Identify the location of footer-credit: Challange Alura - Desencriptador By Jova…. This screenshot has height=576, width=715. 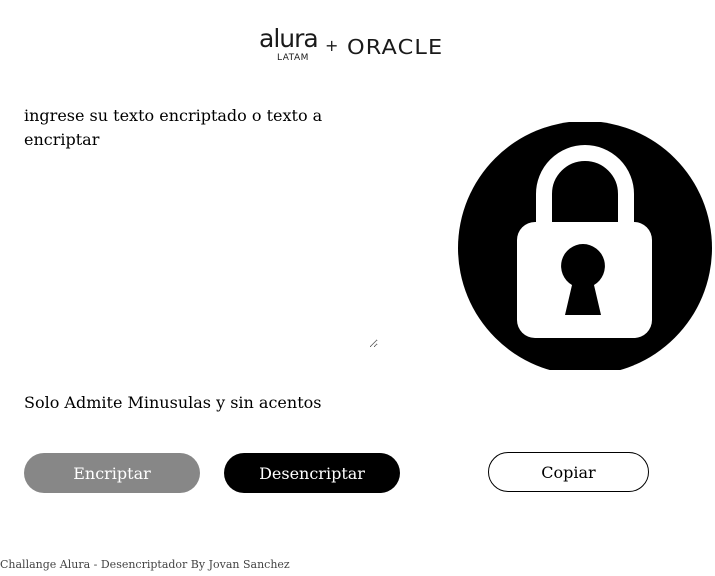
(145, 564).